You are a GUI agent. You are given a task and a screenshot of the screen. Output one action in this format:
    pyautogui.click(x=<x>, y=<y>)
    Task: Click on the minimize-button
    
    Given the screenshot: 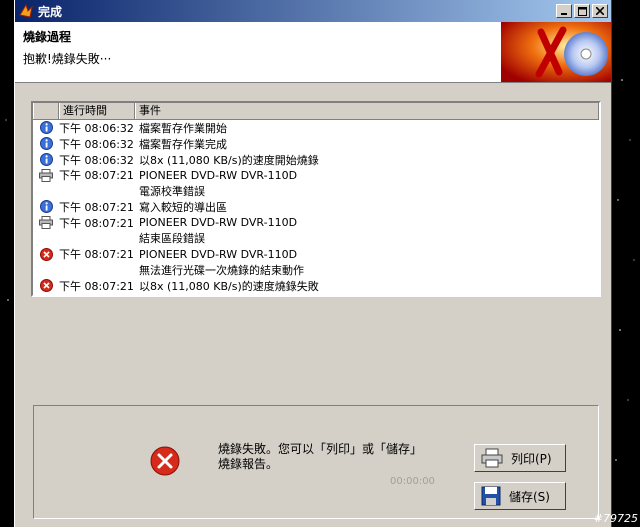 What is the action you would take?
    pyautogui.click(x=564, y=11)
    